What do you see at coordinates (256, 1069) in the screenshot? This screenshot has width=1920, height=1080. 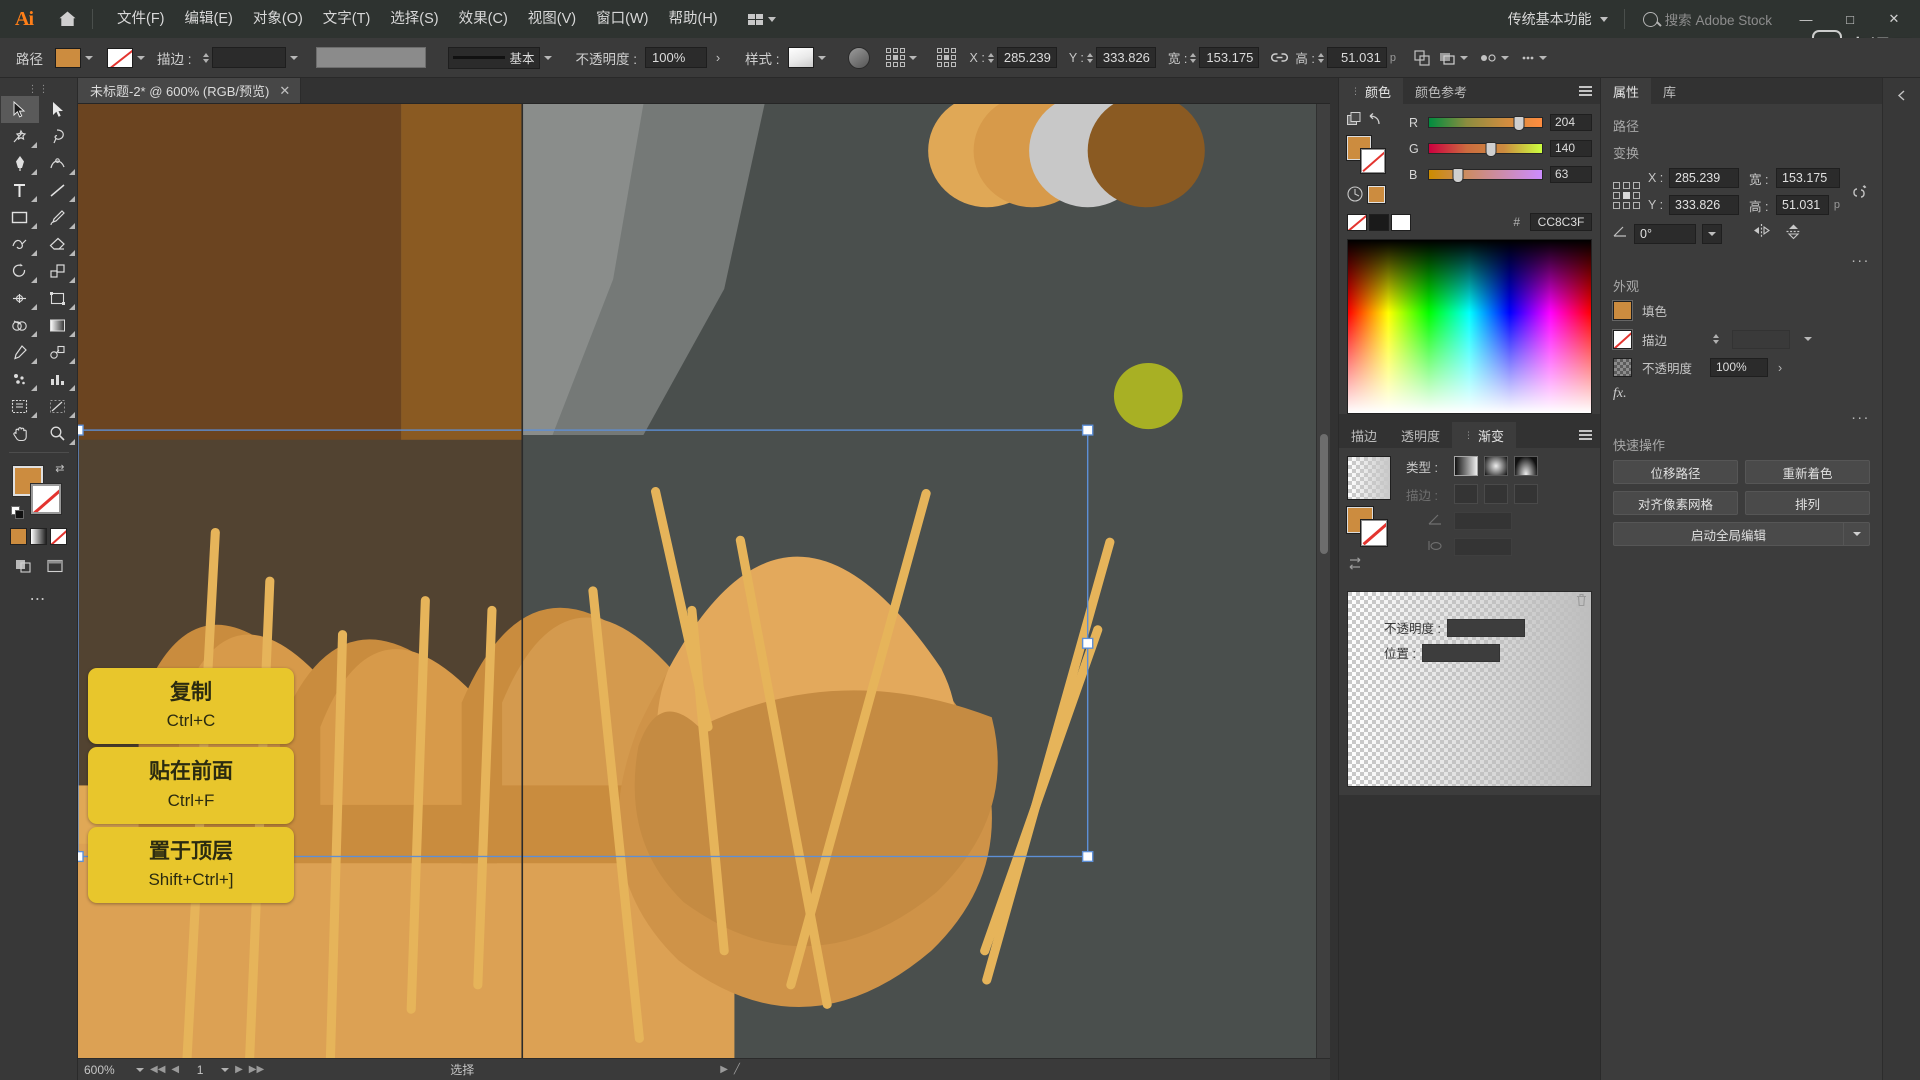 I see `artboard-nav-last: ▶▶` at bounding box center [256, 1069].